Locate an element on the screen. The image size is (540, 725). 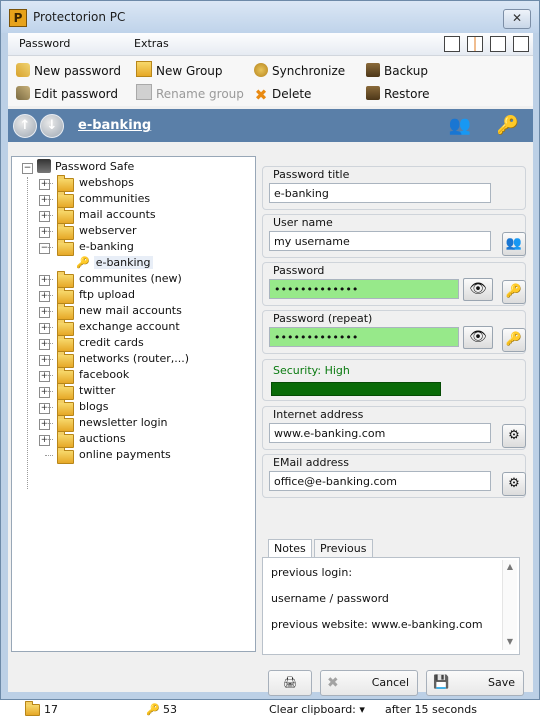
generate-password-repeat-button: 🔑 is located at coordinates (514, 340).